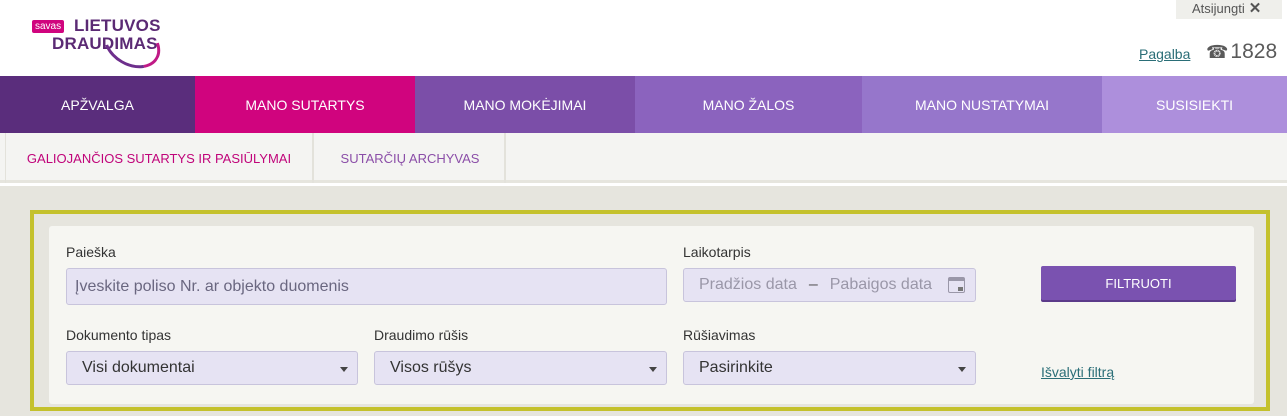  What do you see at coordinates (119, 335) in the screenshot?
I see `doc-type-label: Dokumento tipas` at bounding box center [119, 335].